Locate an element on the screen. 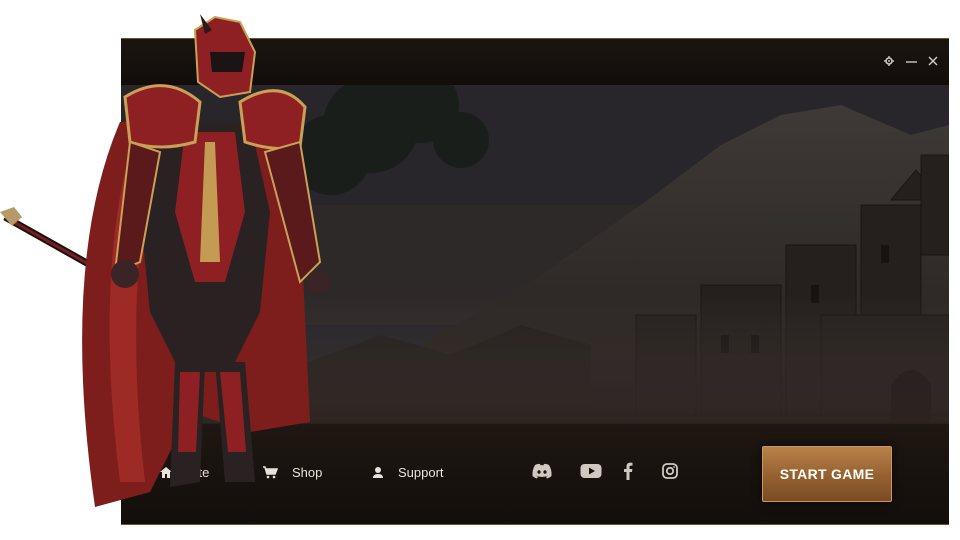 Image resolution: width=960 pixels, height=540 pixels. window-controls is located at coordinates (911, 61).